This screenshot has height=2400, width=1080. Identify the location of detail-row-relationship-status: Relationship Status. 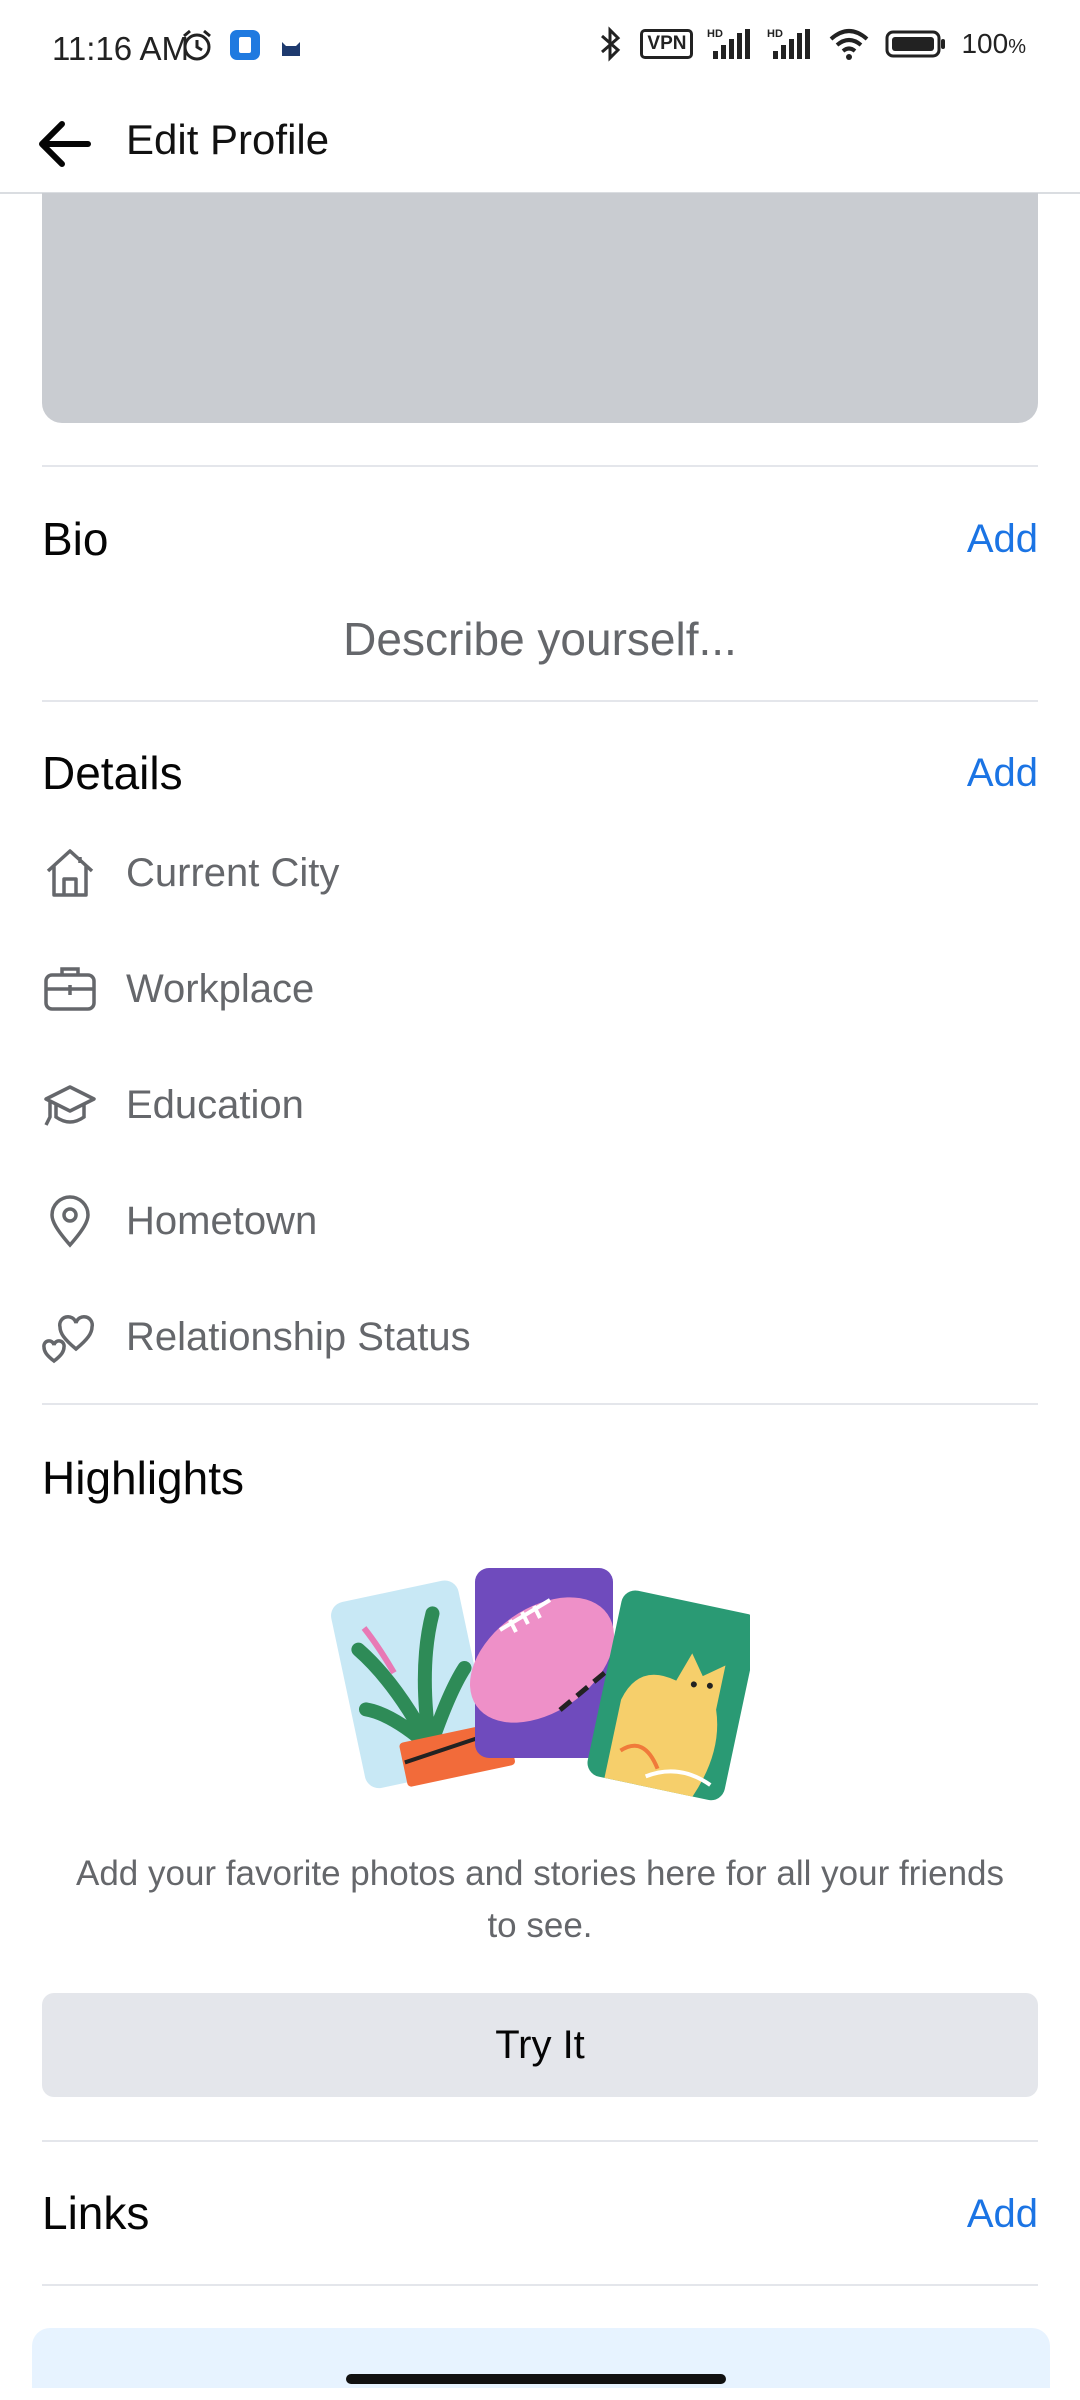
(540, 1337).